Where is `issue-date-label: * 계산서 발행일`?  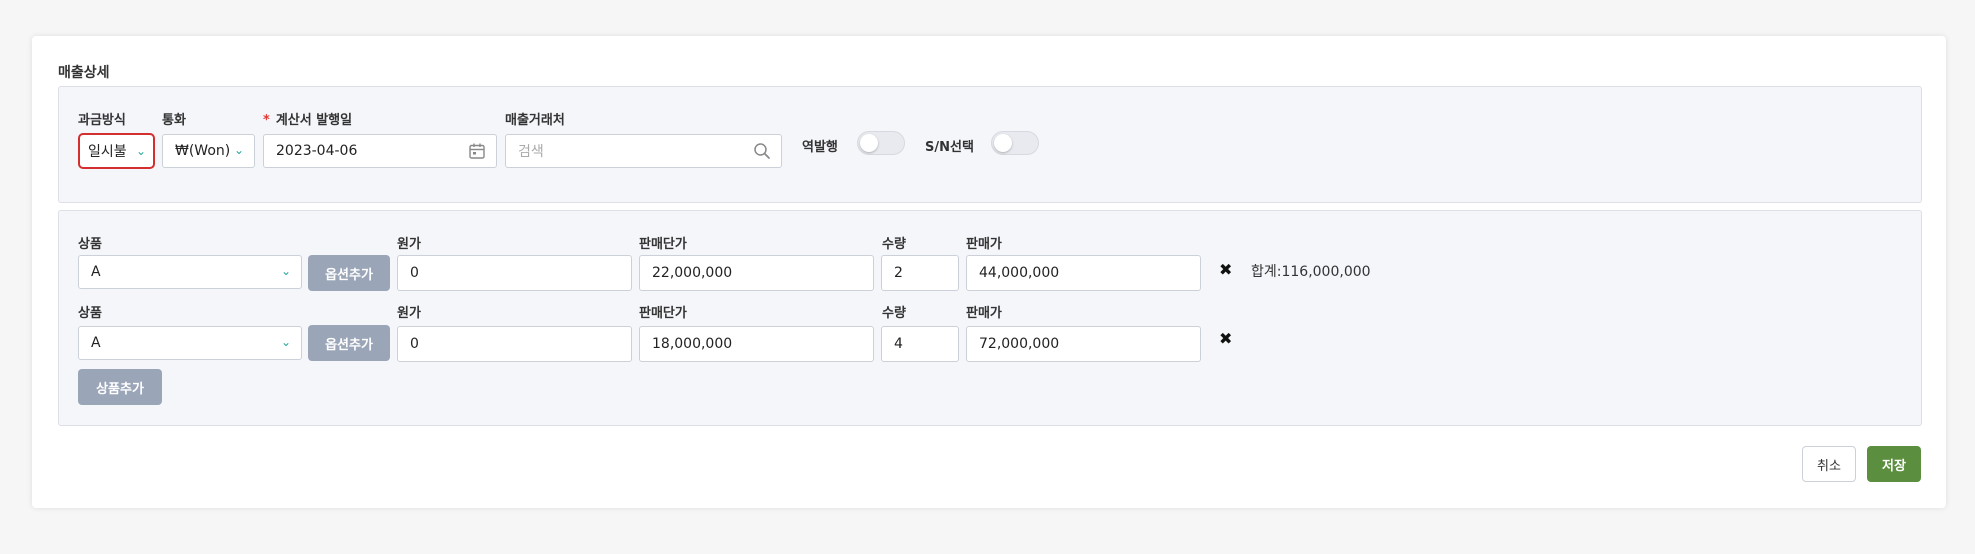
issue-date-label: * 계산서 발행일 is located at coordinates (307, 118).